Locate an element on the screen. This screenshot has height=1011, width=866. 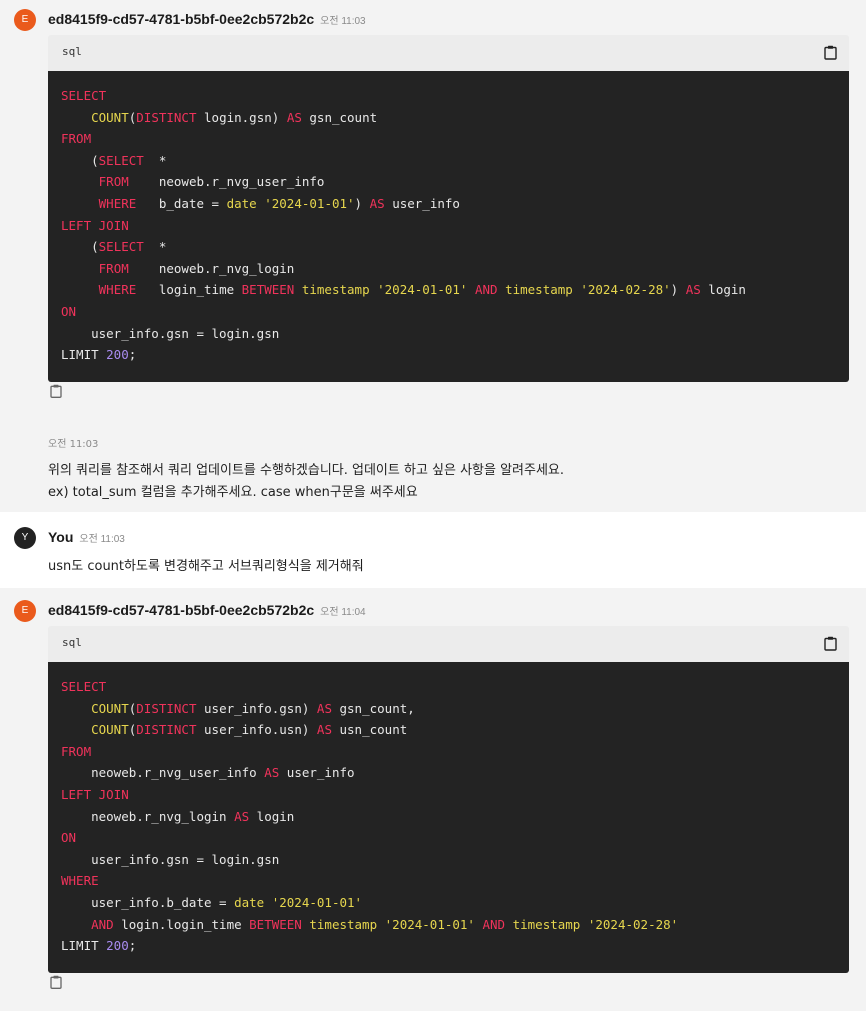
code-token: gsn_count, is located at coordinates (373, 708).